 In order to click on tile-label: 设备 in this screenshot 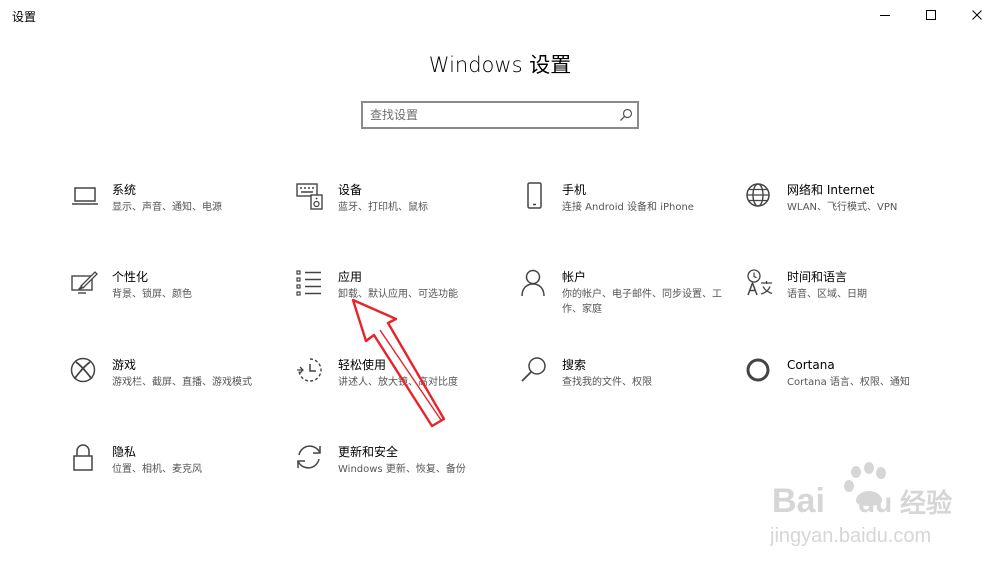, I will do `click(350, 190)`.